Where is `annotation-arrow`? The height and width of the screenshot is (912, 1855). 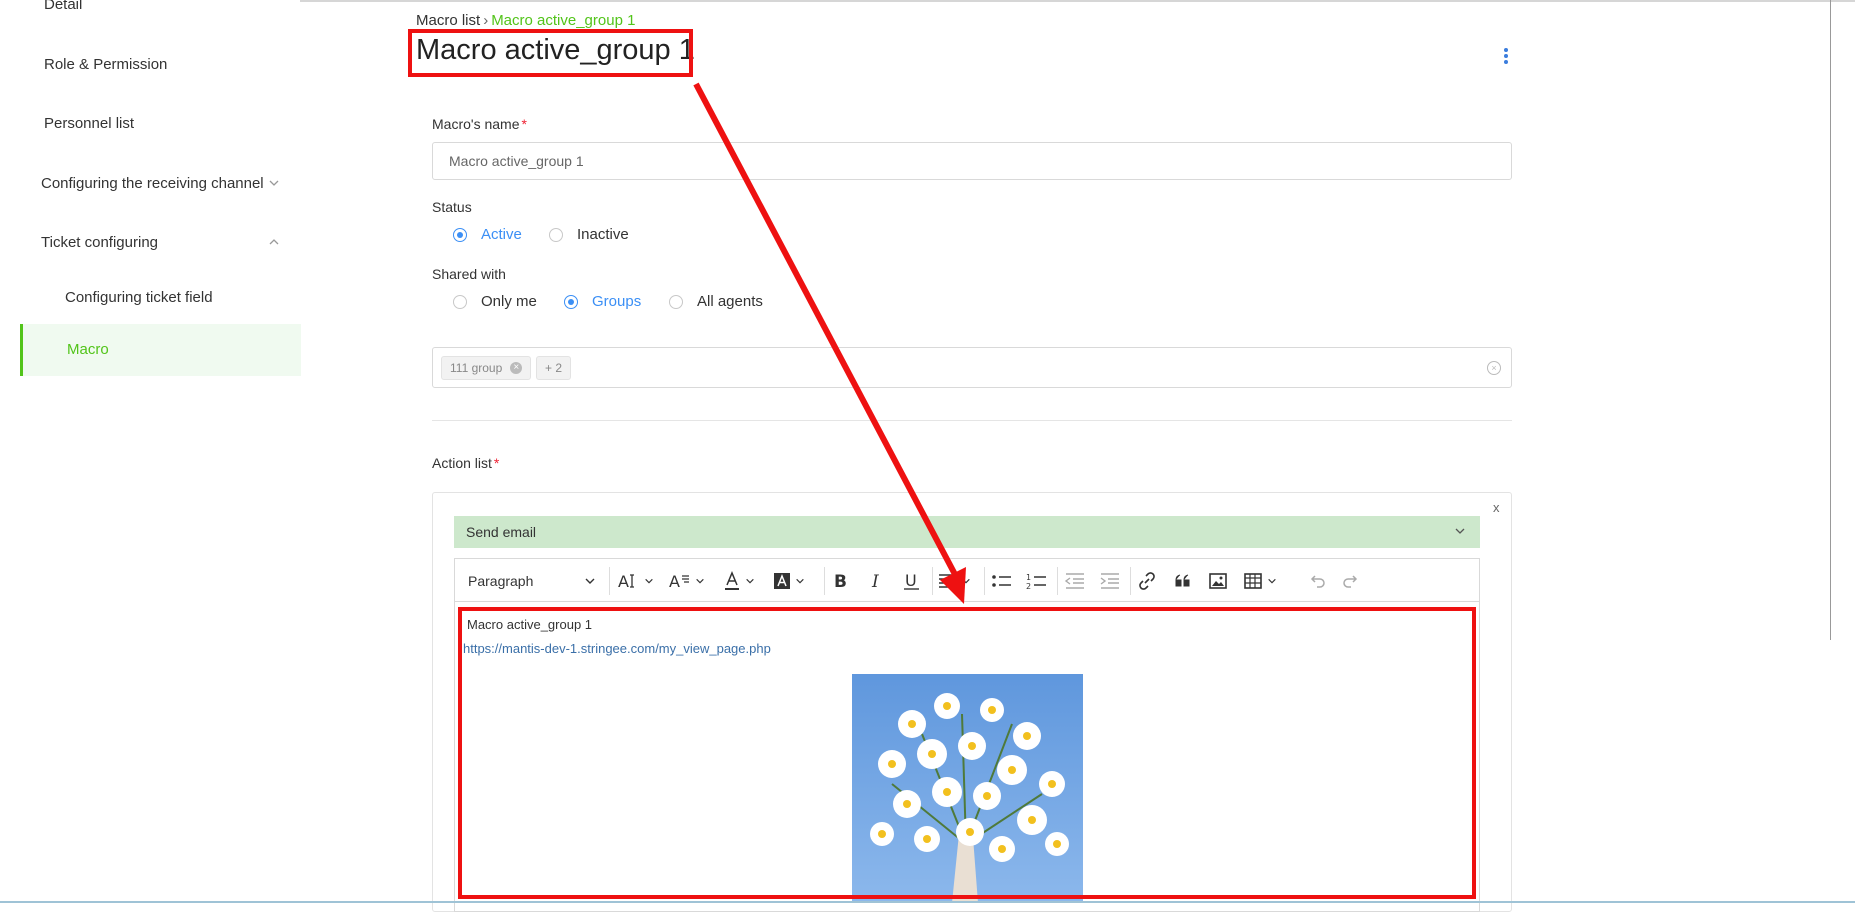
annotation-arrow is located at coordinates (829, 343).